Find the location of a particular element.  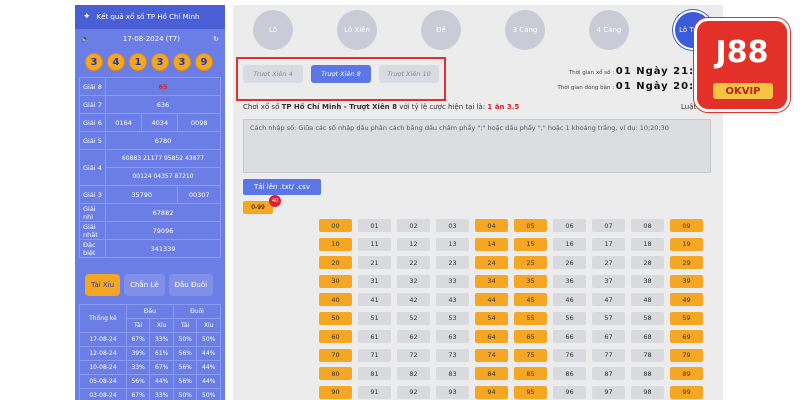

number-cell: 04 is located at coordinates (491, 225).